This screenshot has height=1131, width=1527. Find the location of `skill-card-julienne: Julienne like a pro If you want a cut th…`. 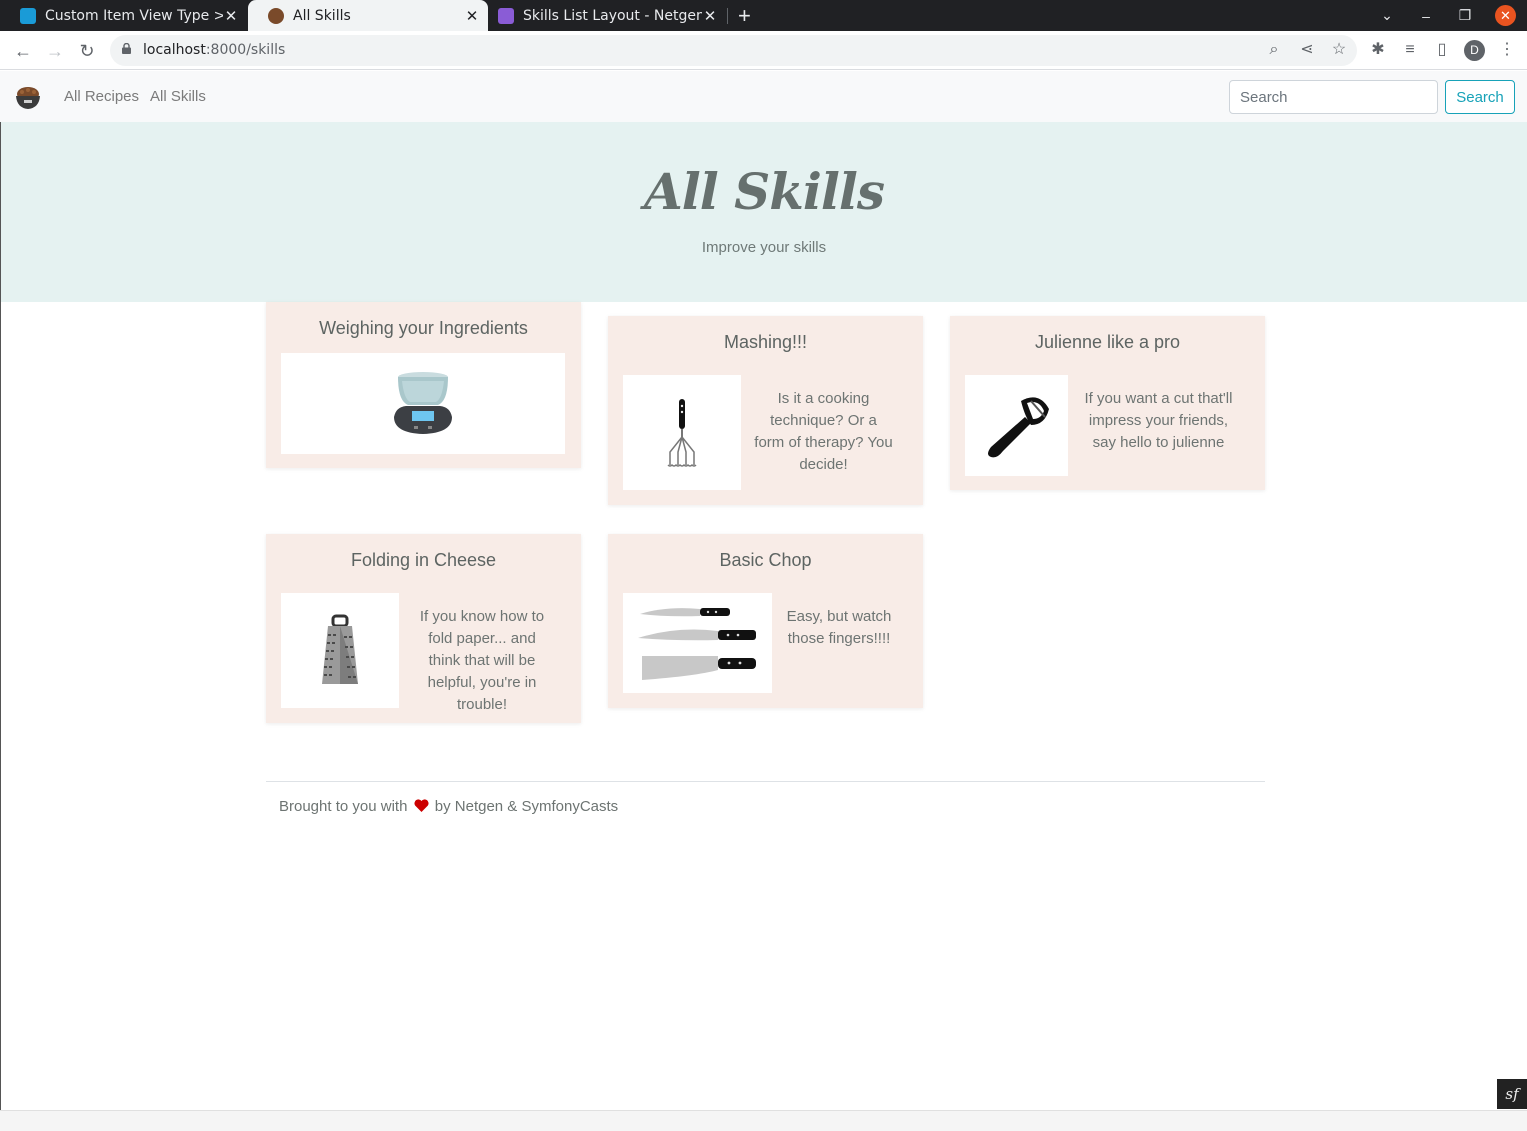

skill-card-julienne: Julienne like a pro If you want a cut th… is located at coordinates (1107, 403).